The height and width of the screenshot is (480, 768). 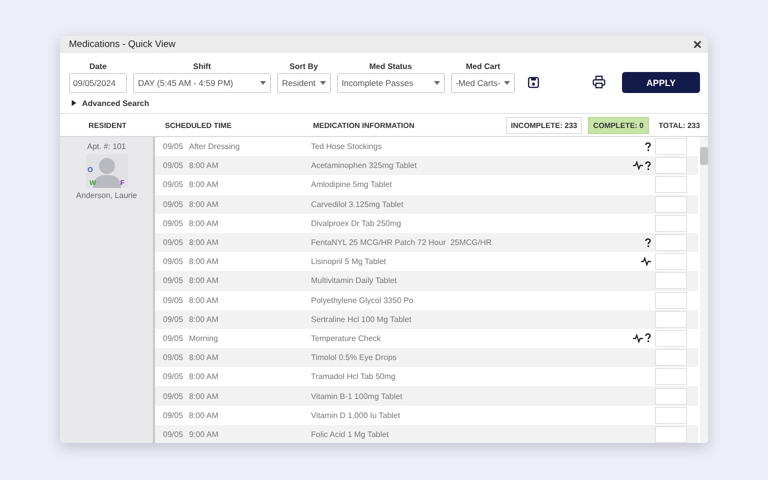 I want to click on close-icon, so click(x=697, y=44).